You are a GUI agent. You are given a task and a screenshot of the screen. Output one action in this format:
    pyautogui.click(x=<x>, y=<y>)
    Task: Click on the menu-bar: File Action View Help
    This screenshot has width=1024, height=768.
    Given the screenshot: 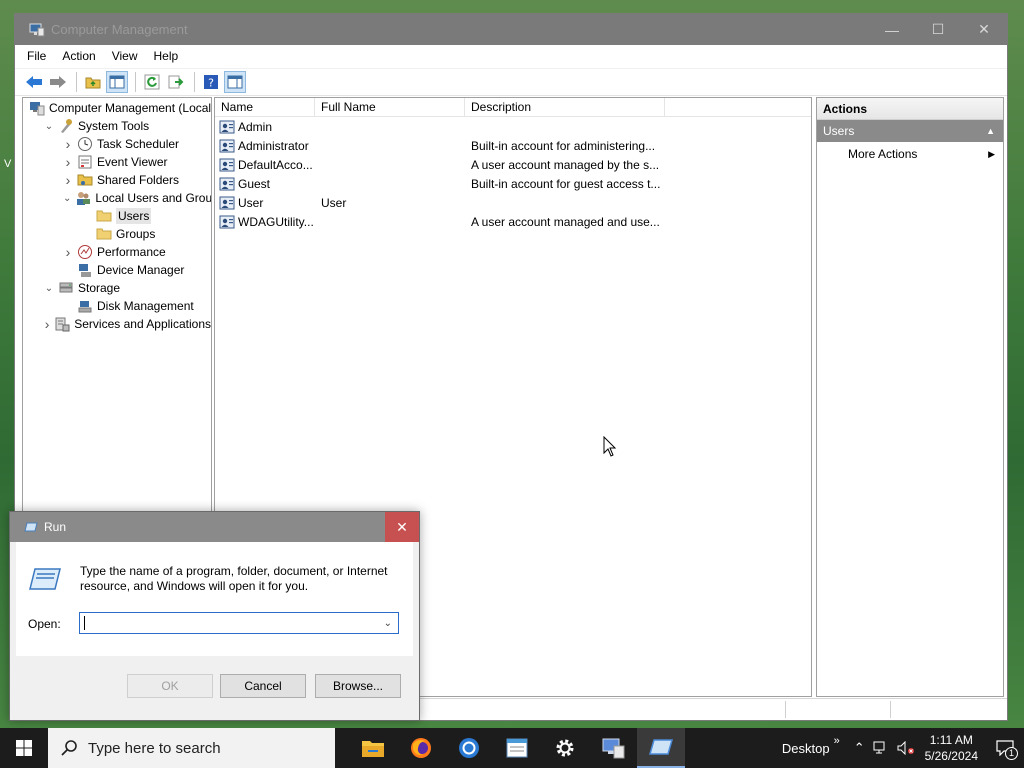 What is the action you would take?
    pyautogui.click(x=511, y=56)
    